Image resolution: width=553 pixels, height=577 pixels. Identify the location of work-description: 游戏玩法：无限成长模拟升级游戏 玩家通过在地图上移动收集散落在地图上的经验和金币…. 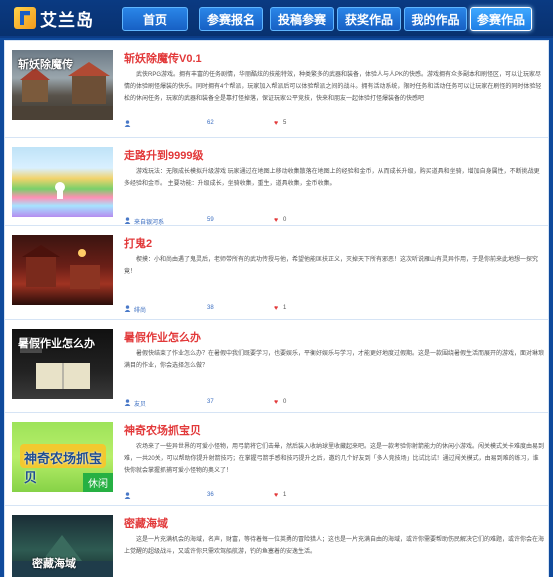
(332, 178).